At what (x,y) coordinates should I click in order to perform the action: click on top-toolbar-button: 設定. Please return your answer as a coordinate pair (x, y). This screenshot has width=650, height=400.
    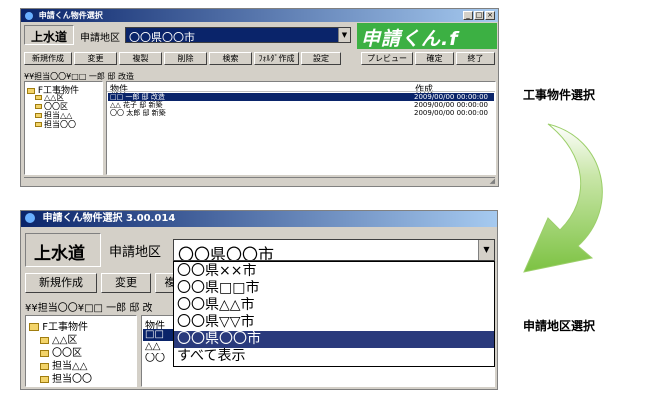
    Looking at the image, I should click on (321, 58).